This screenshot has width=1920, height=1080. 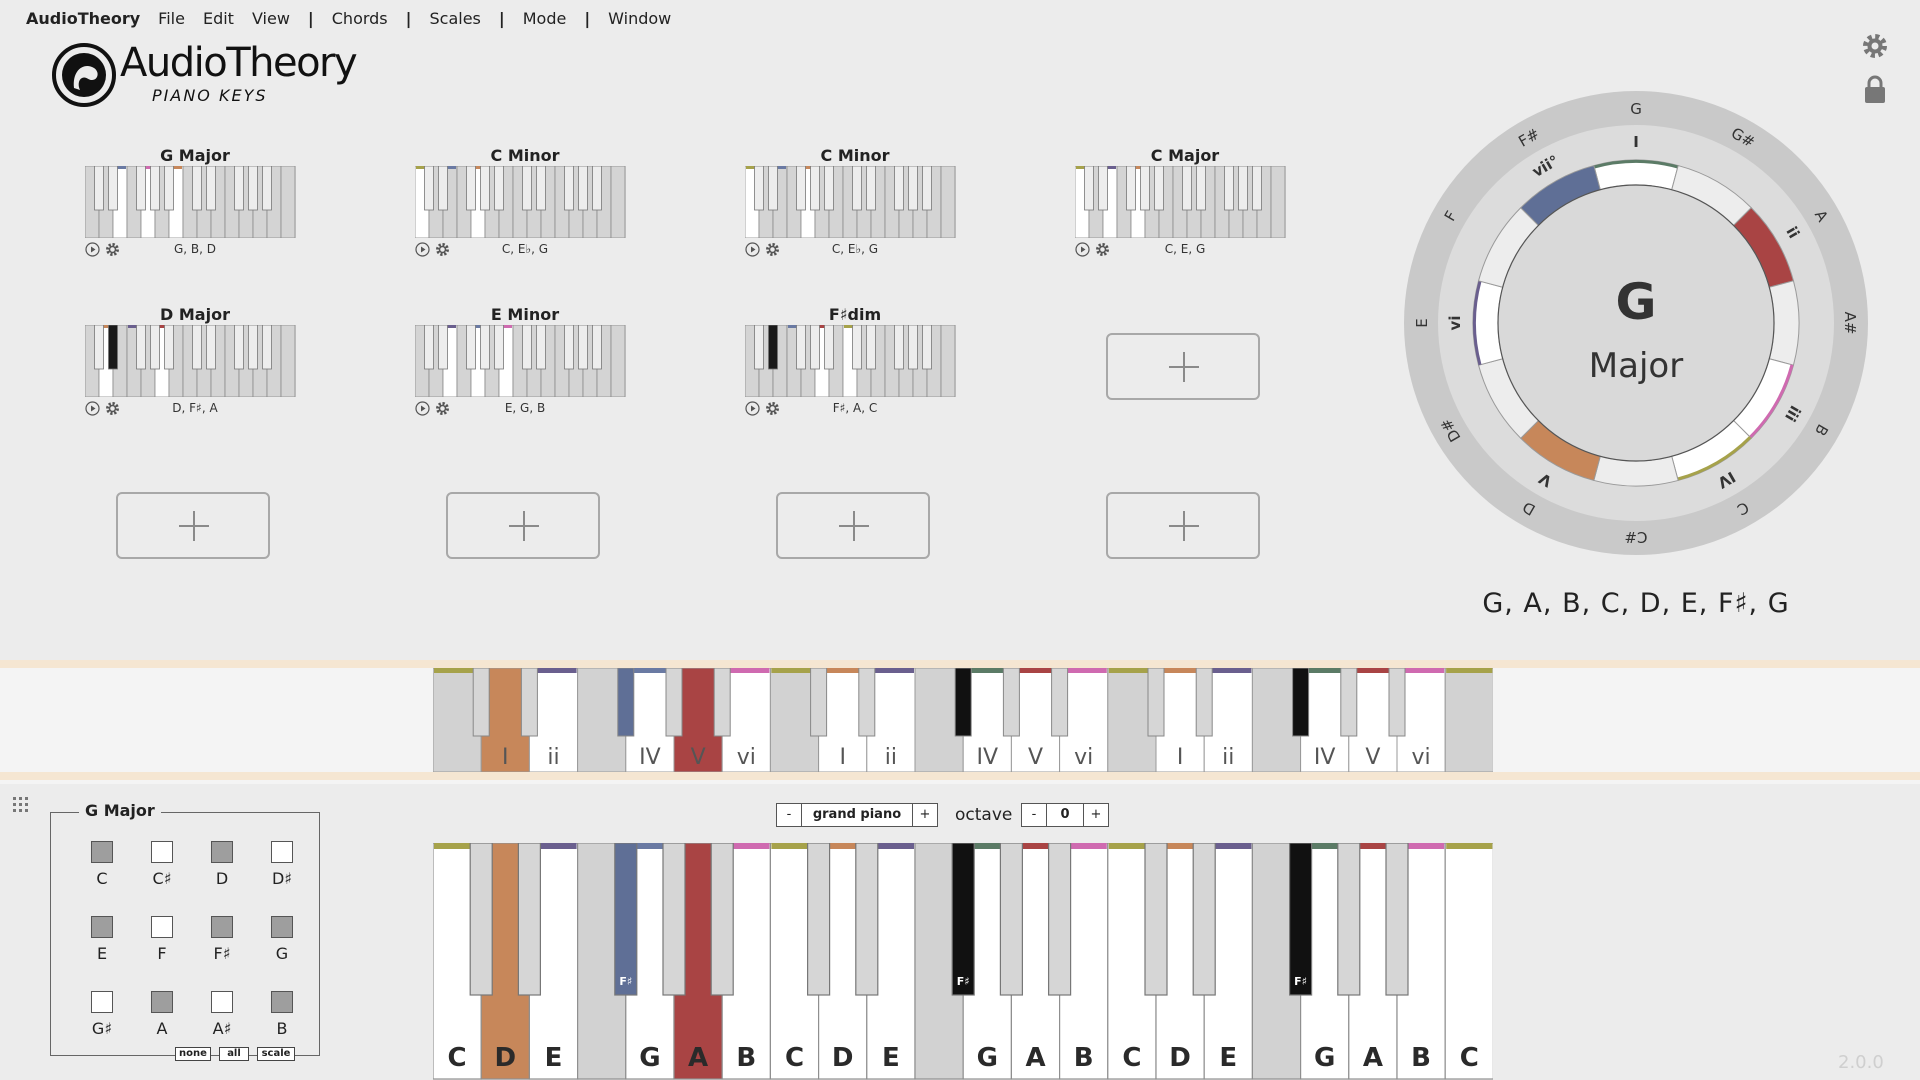 I want to click on scale-note-toggle: F♯, so click(x=223, y=925).